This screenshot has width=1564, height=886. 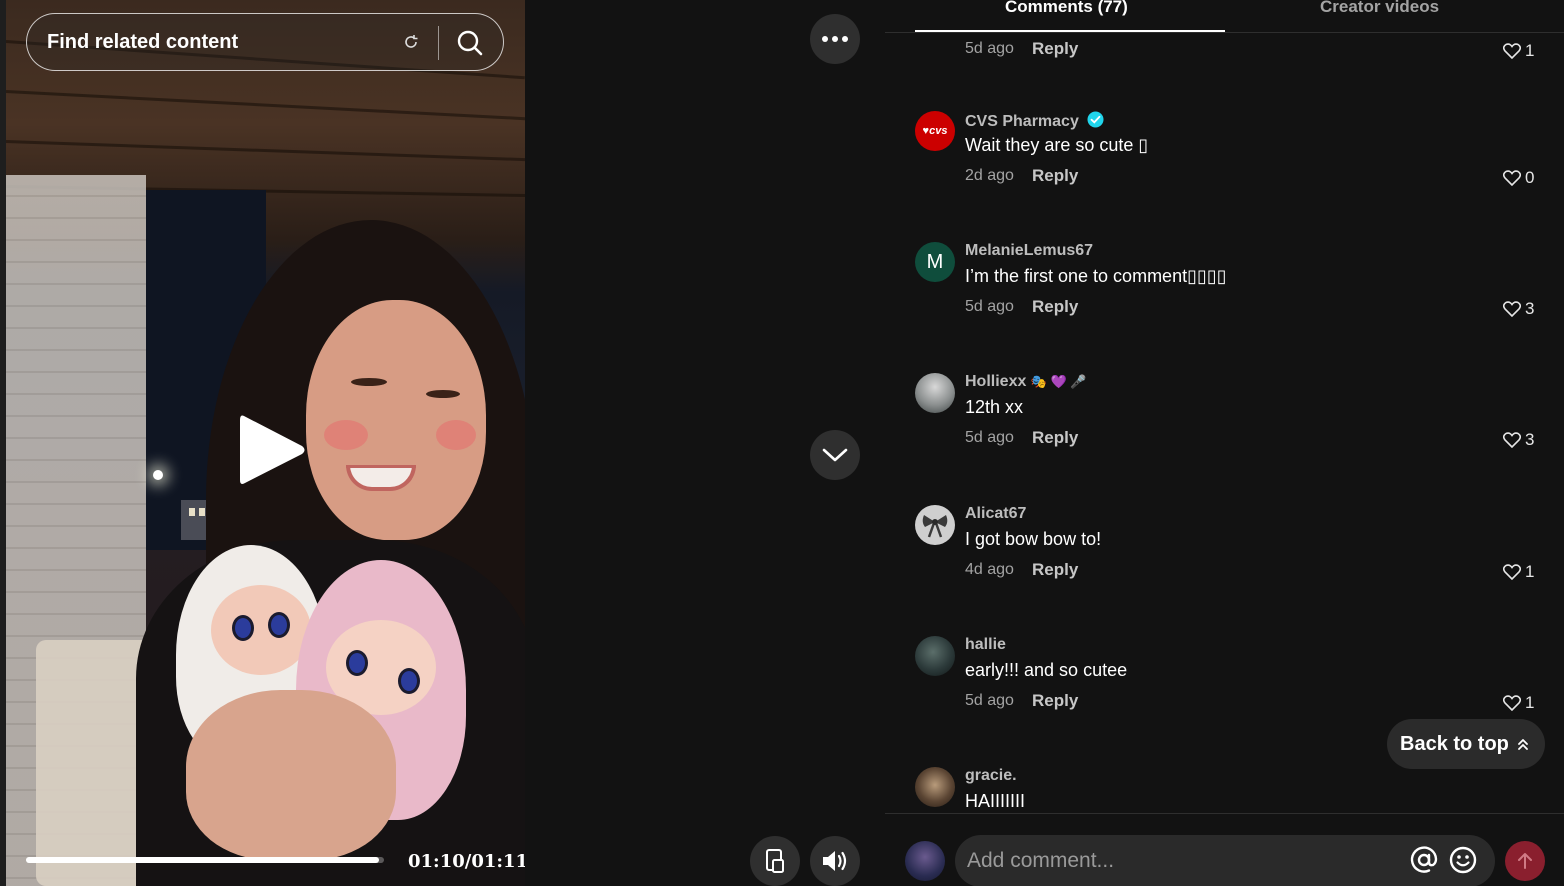 I want to click on comment-username: MelanieLemus67, so click(x=1029, y=251).